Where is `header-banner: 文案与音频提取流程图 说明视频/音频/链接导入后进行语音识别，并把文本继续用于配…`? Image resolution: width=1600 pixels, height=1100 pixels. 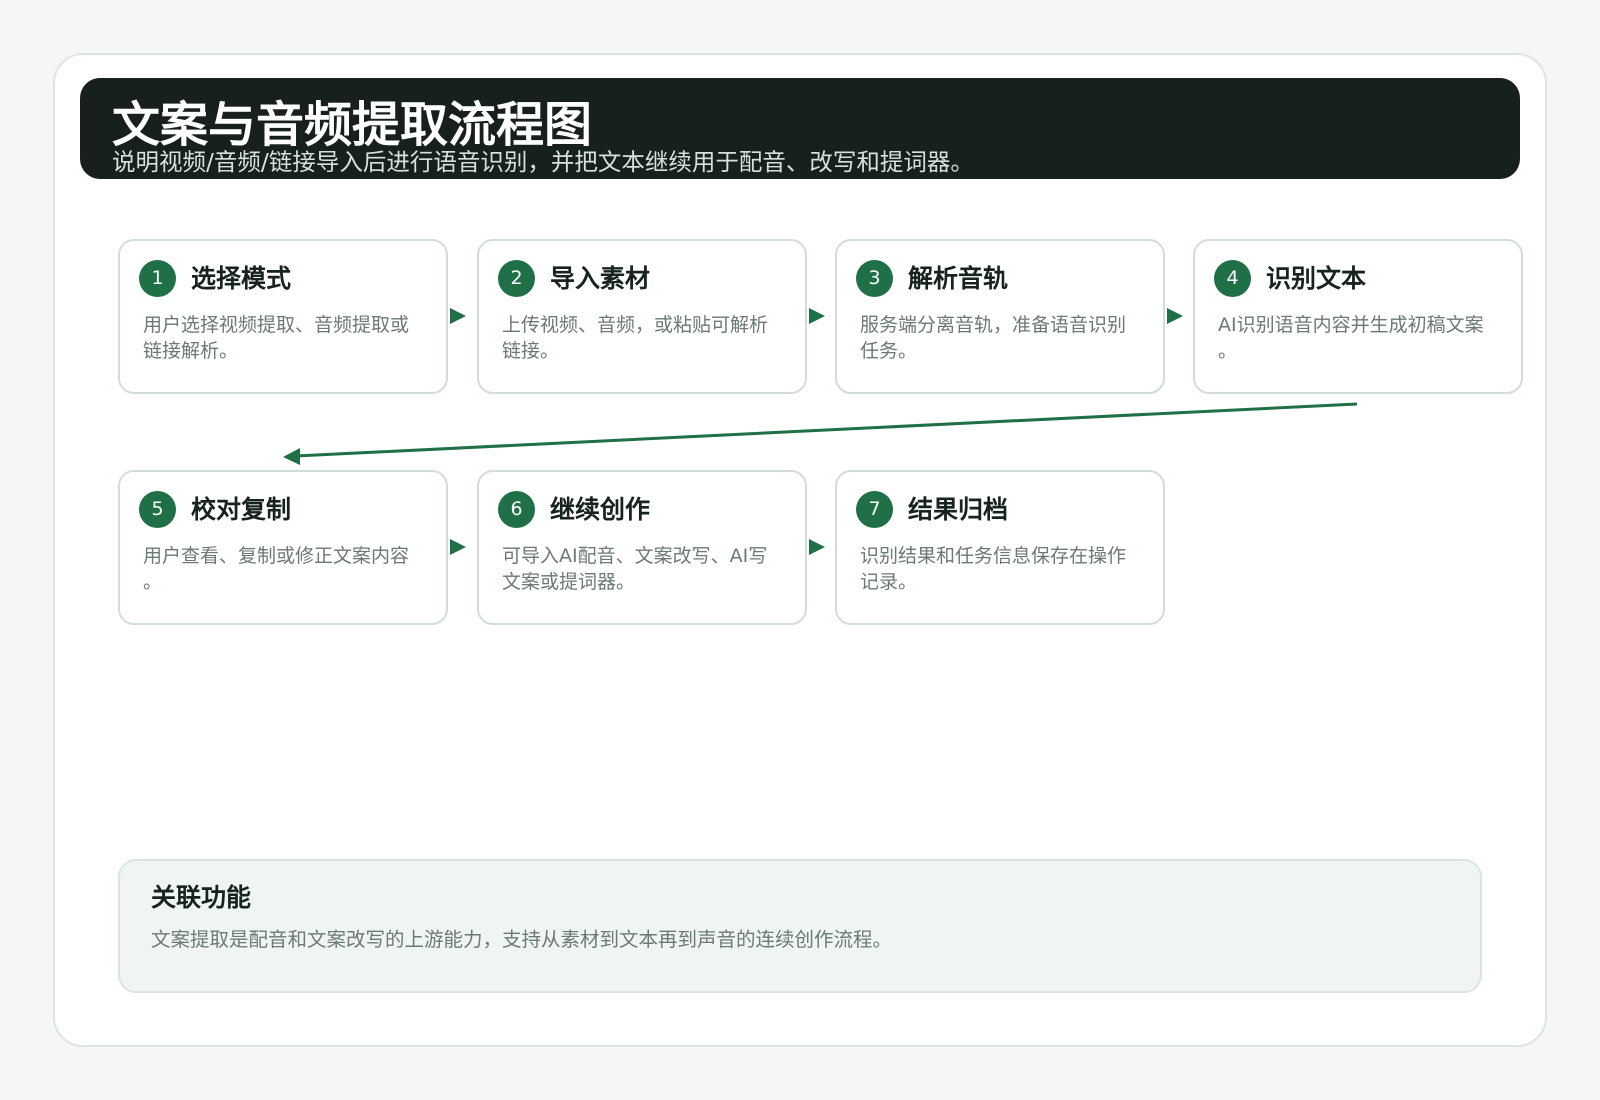 header-banner: 文案与音频提取流程图 说明视频/音频/链接导入后进行语音识别，并把文本继续用于配… is located at coordinates (800, 128).